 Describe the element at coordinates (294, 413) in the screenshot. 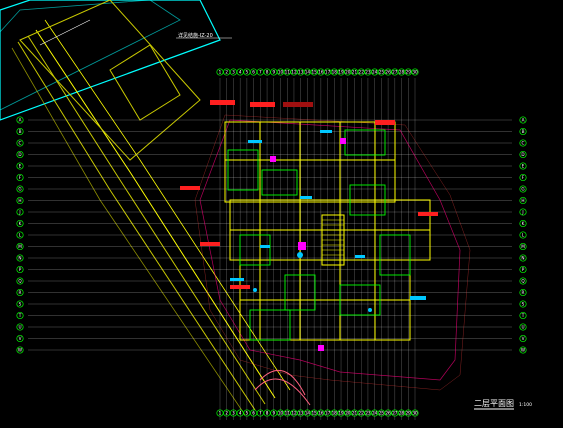

I see `svg-text: 12` at that location.